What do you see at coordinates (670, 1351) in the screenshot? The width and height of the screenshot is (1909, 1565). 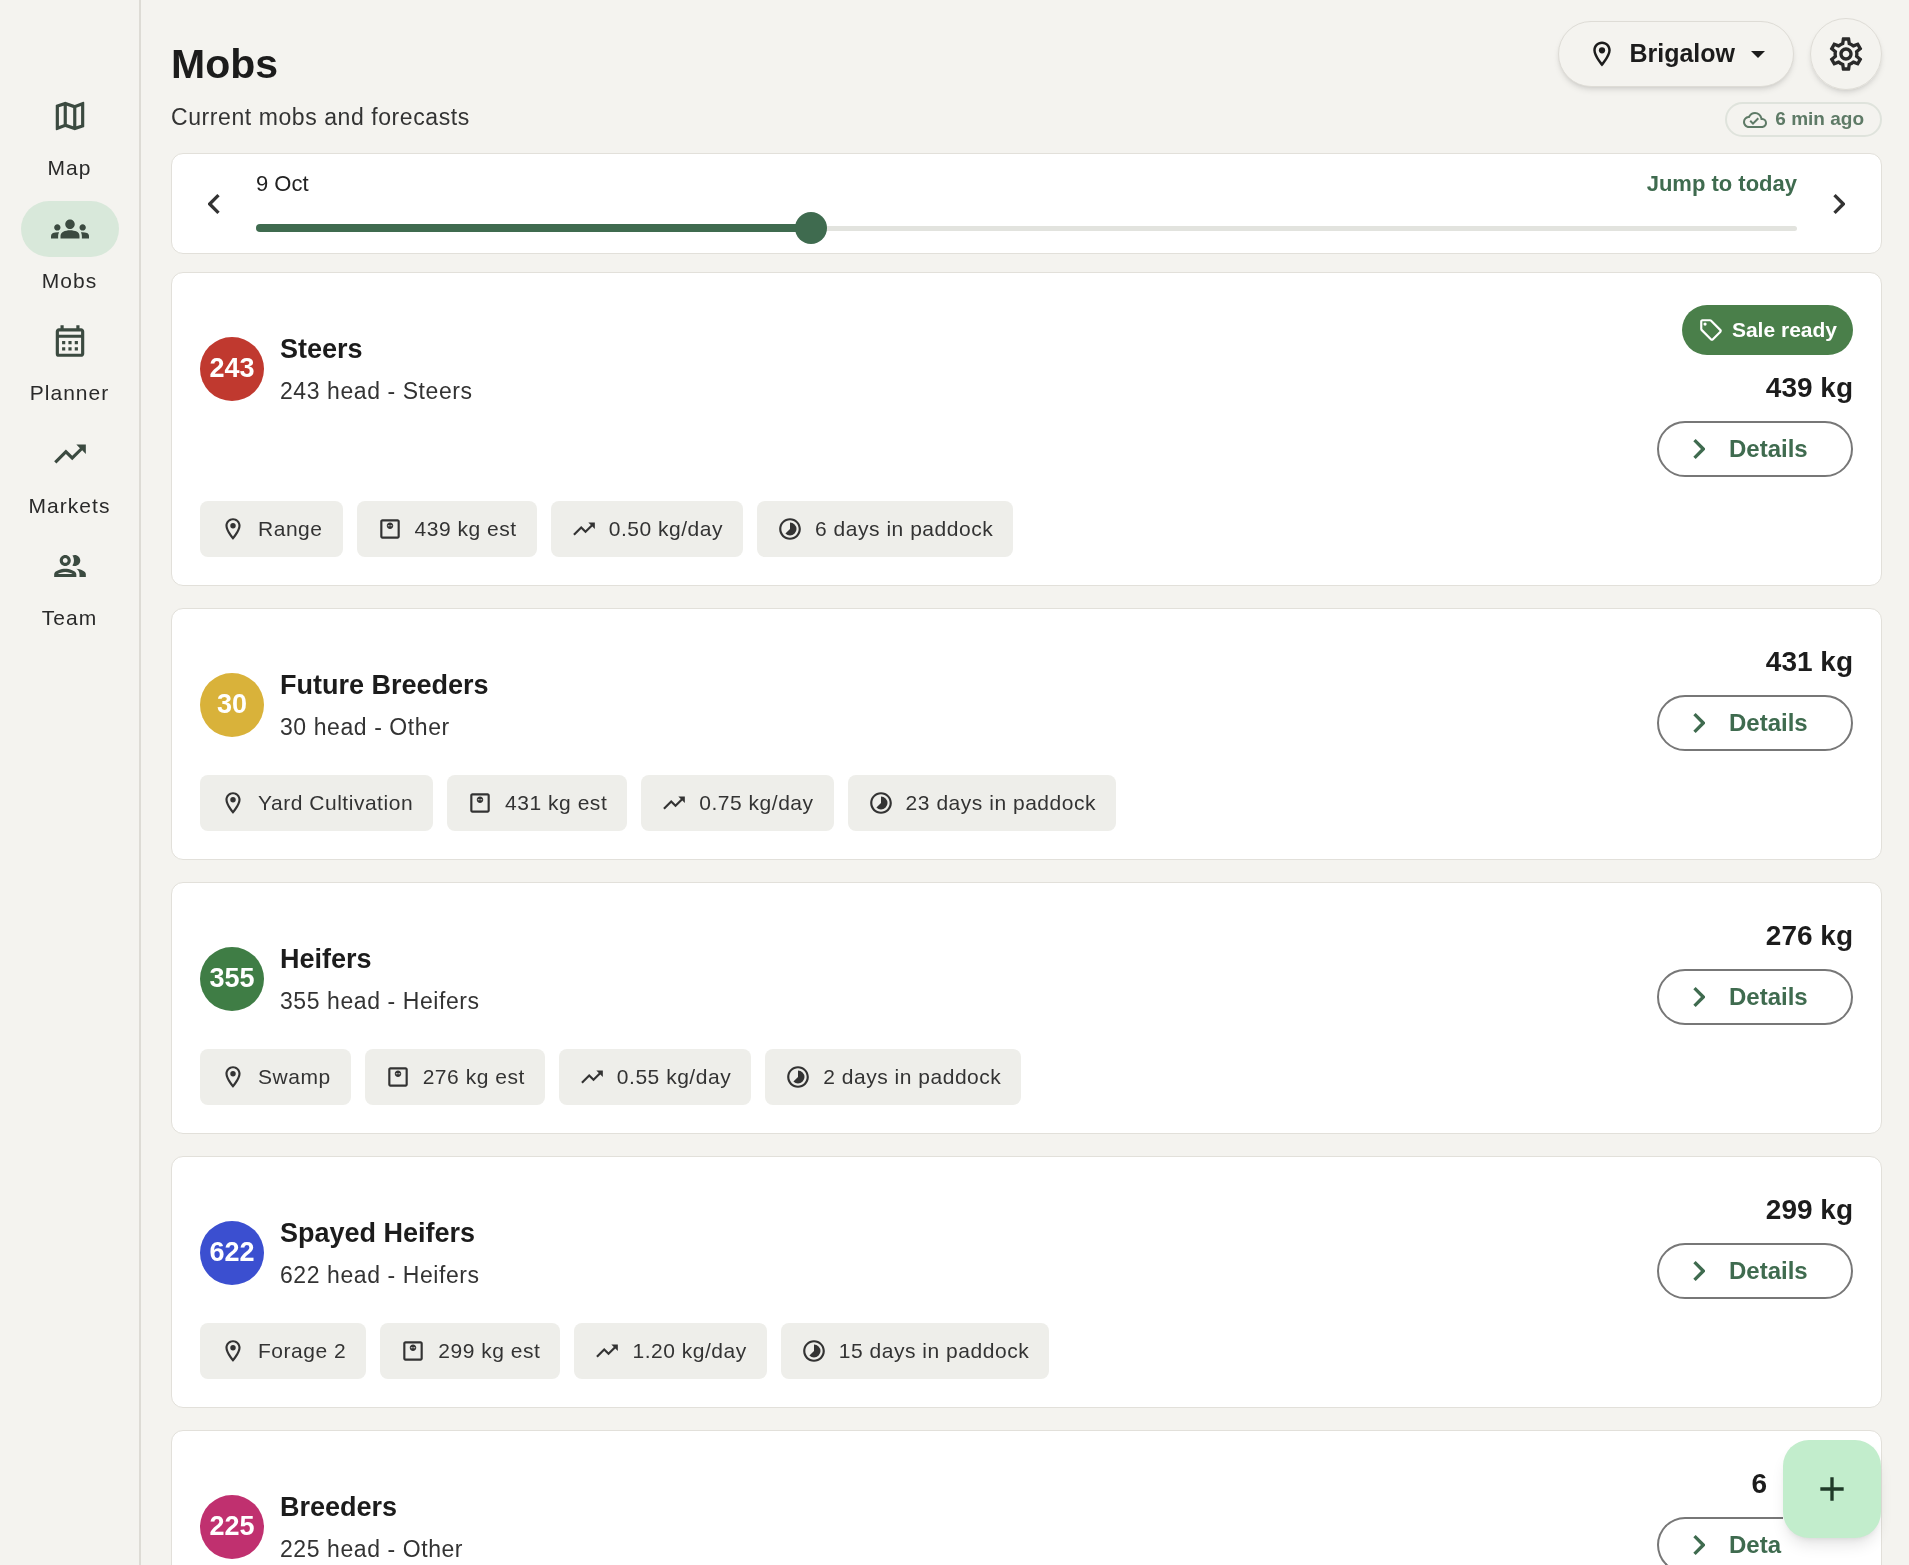 I see `info-chip: 1.20 kg/day` at bounding box center [670, 1351].